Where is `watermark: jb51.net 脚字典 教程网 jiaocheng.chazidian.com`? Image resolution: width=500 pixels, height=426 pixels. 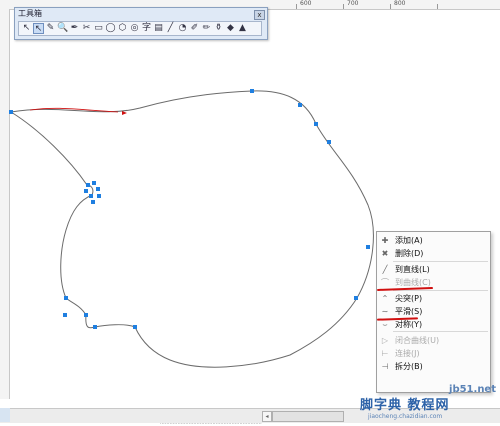
watermark: jb51.net 脚字典 教程网 jiaocheng.chazidian.com is located at coordinates (430, 404).